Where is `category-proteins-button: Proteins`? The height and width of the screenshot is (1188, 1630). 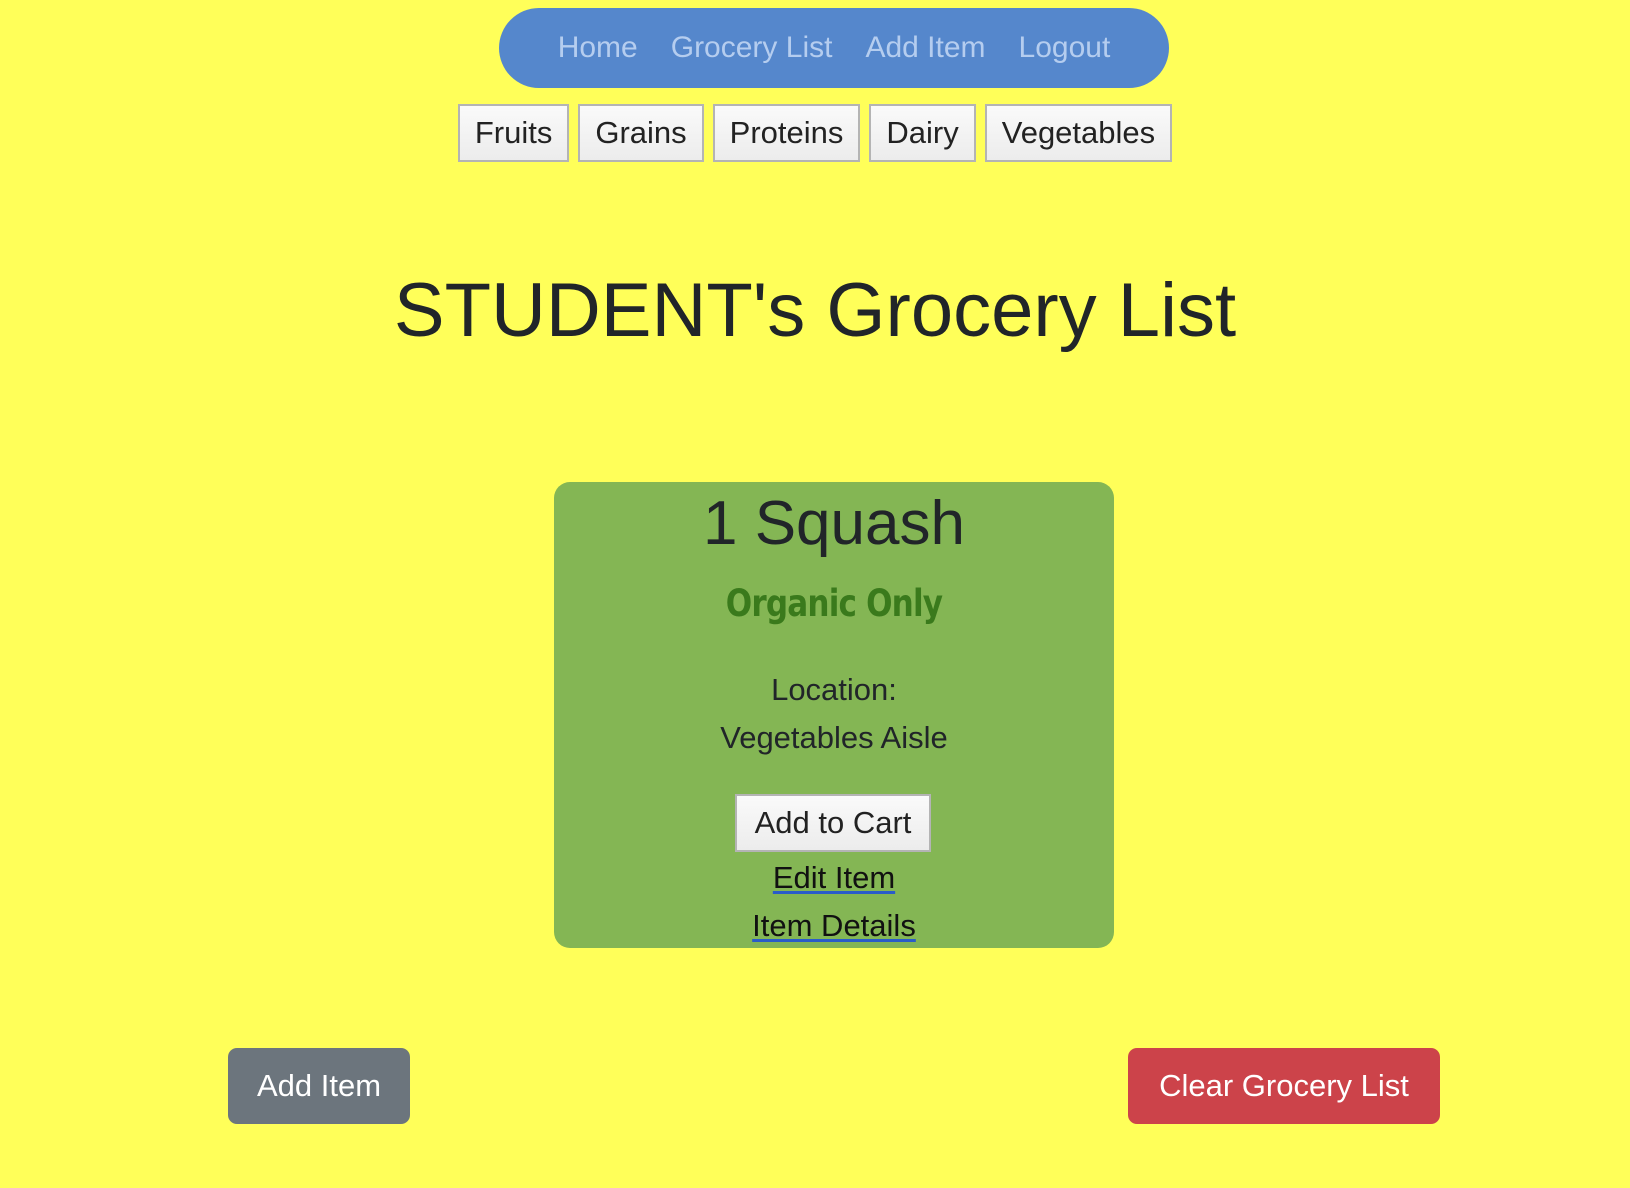 category-proteins-button: Proteins is located at coordinates (786, 133).